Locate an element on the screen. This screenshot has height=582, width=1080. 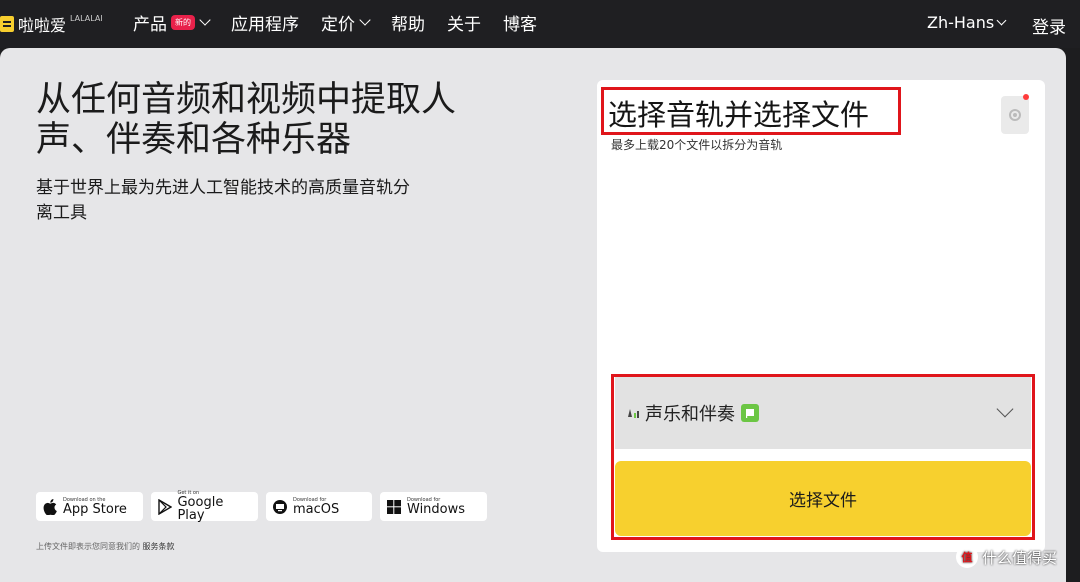
google-play-button: Get it on Google Play is located at coordinates (204, 507).